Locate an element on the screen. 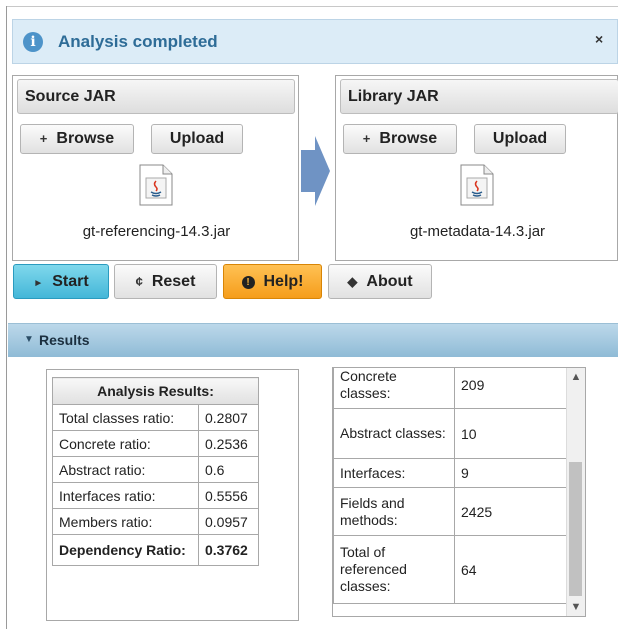  metric-value: 0.2536 is located at coordinates (228, 443).